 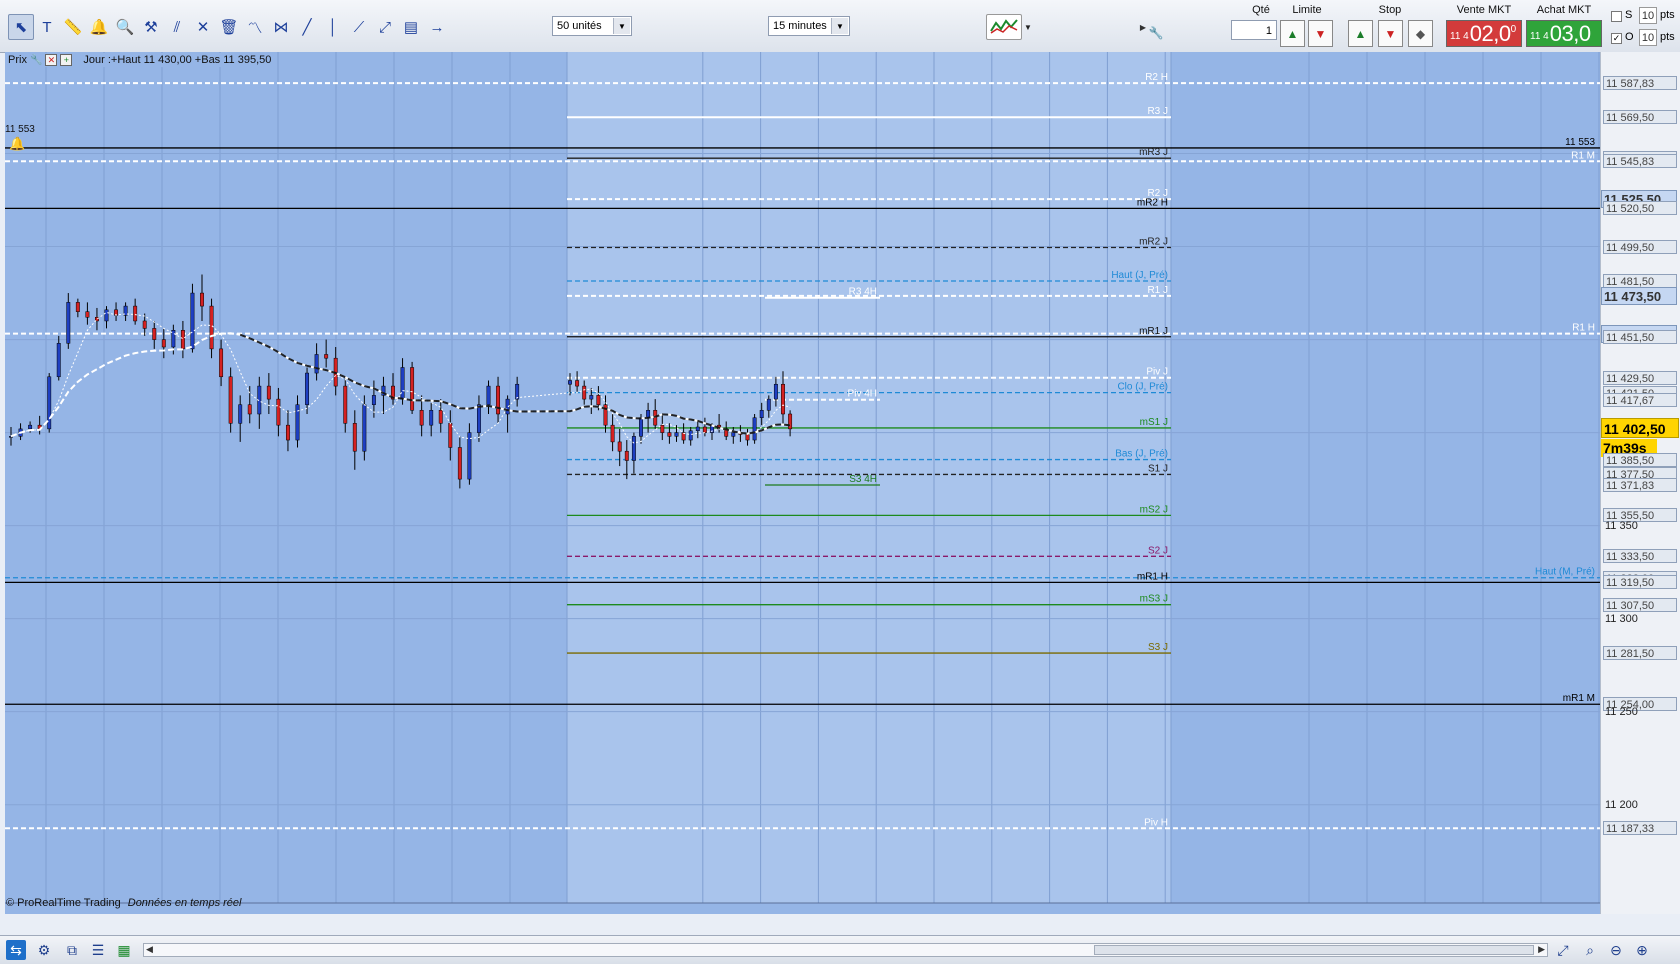 I want to click on sell-price-main: 02,0, so click(x=1490, y=33).